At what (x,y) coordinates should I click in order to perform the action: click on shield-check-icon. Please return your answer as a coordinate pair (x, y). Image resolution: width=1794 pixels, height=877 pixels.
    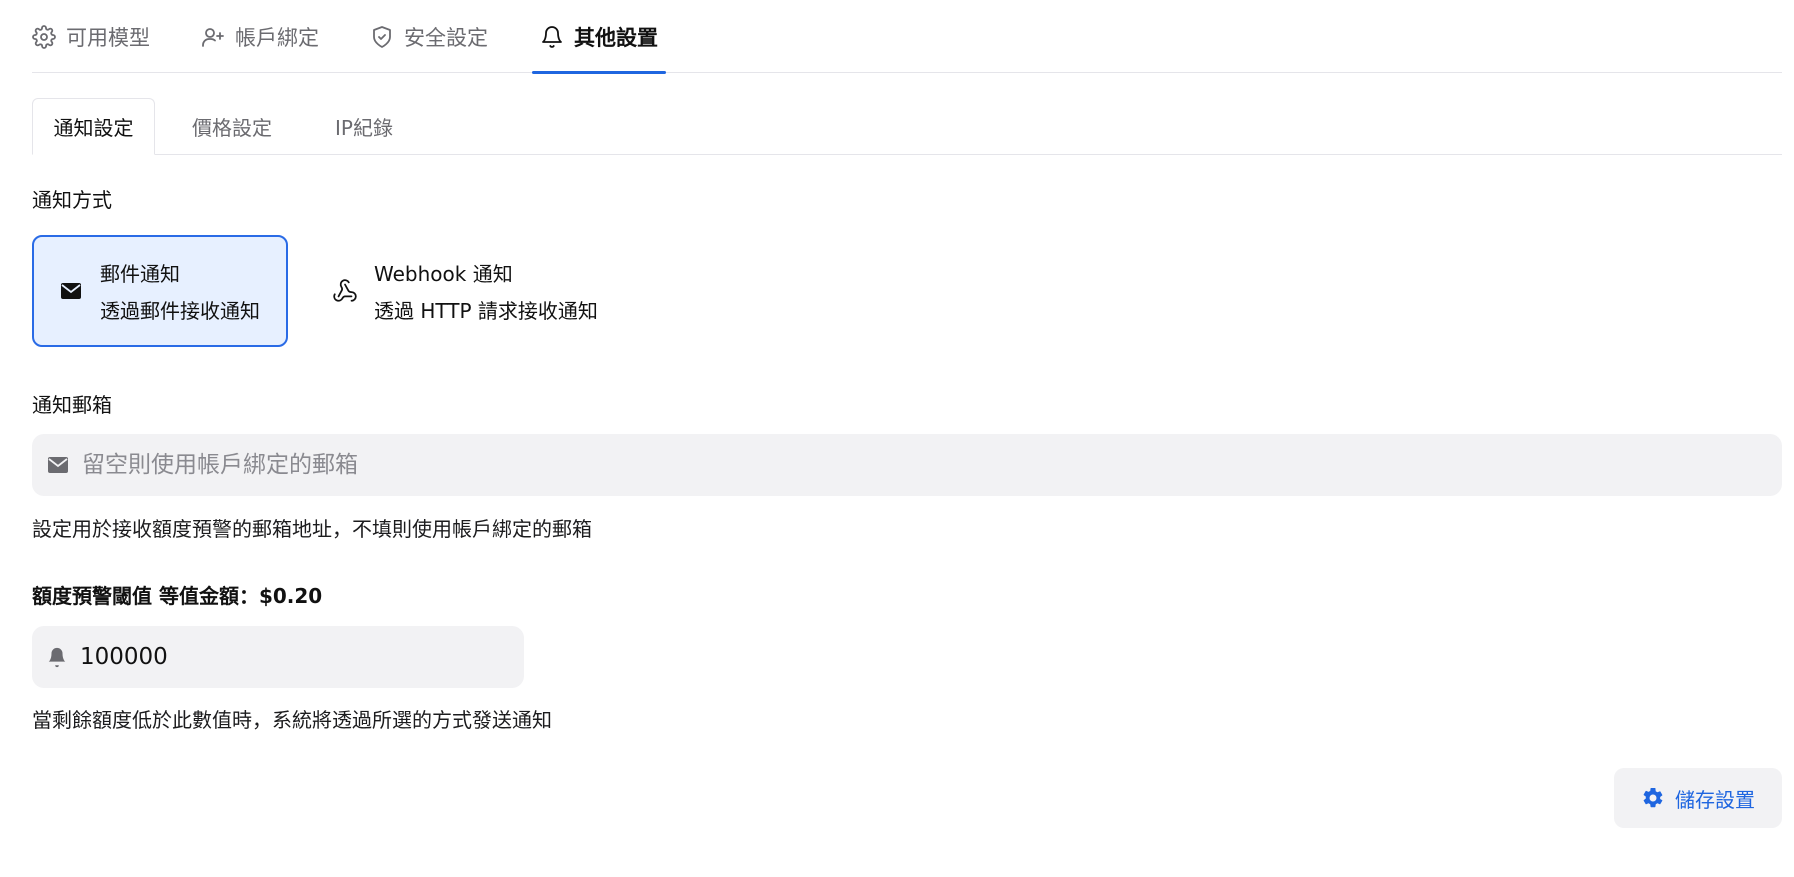
    Looking at the image, I should click on (382, 36).